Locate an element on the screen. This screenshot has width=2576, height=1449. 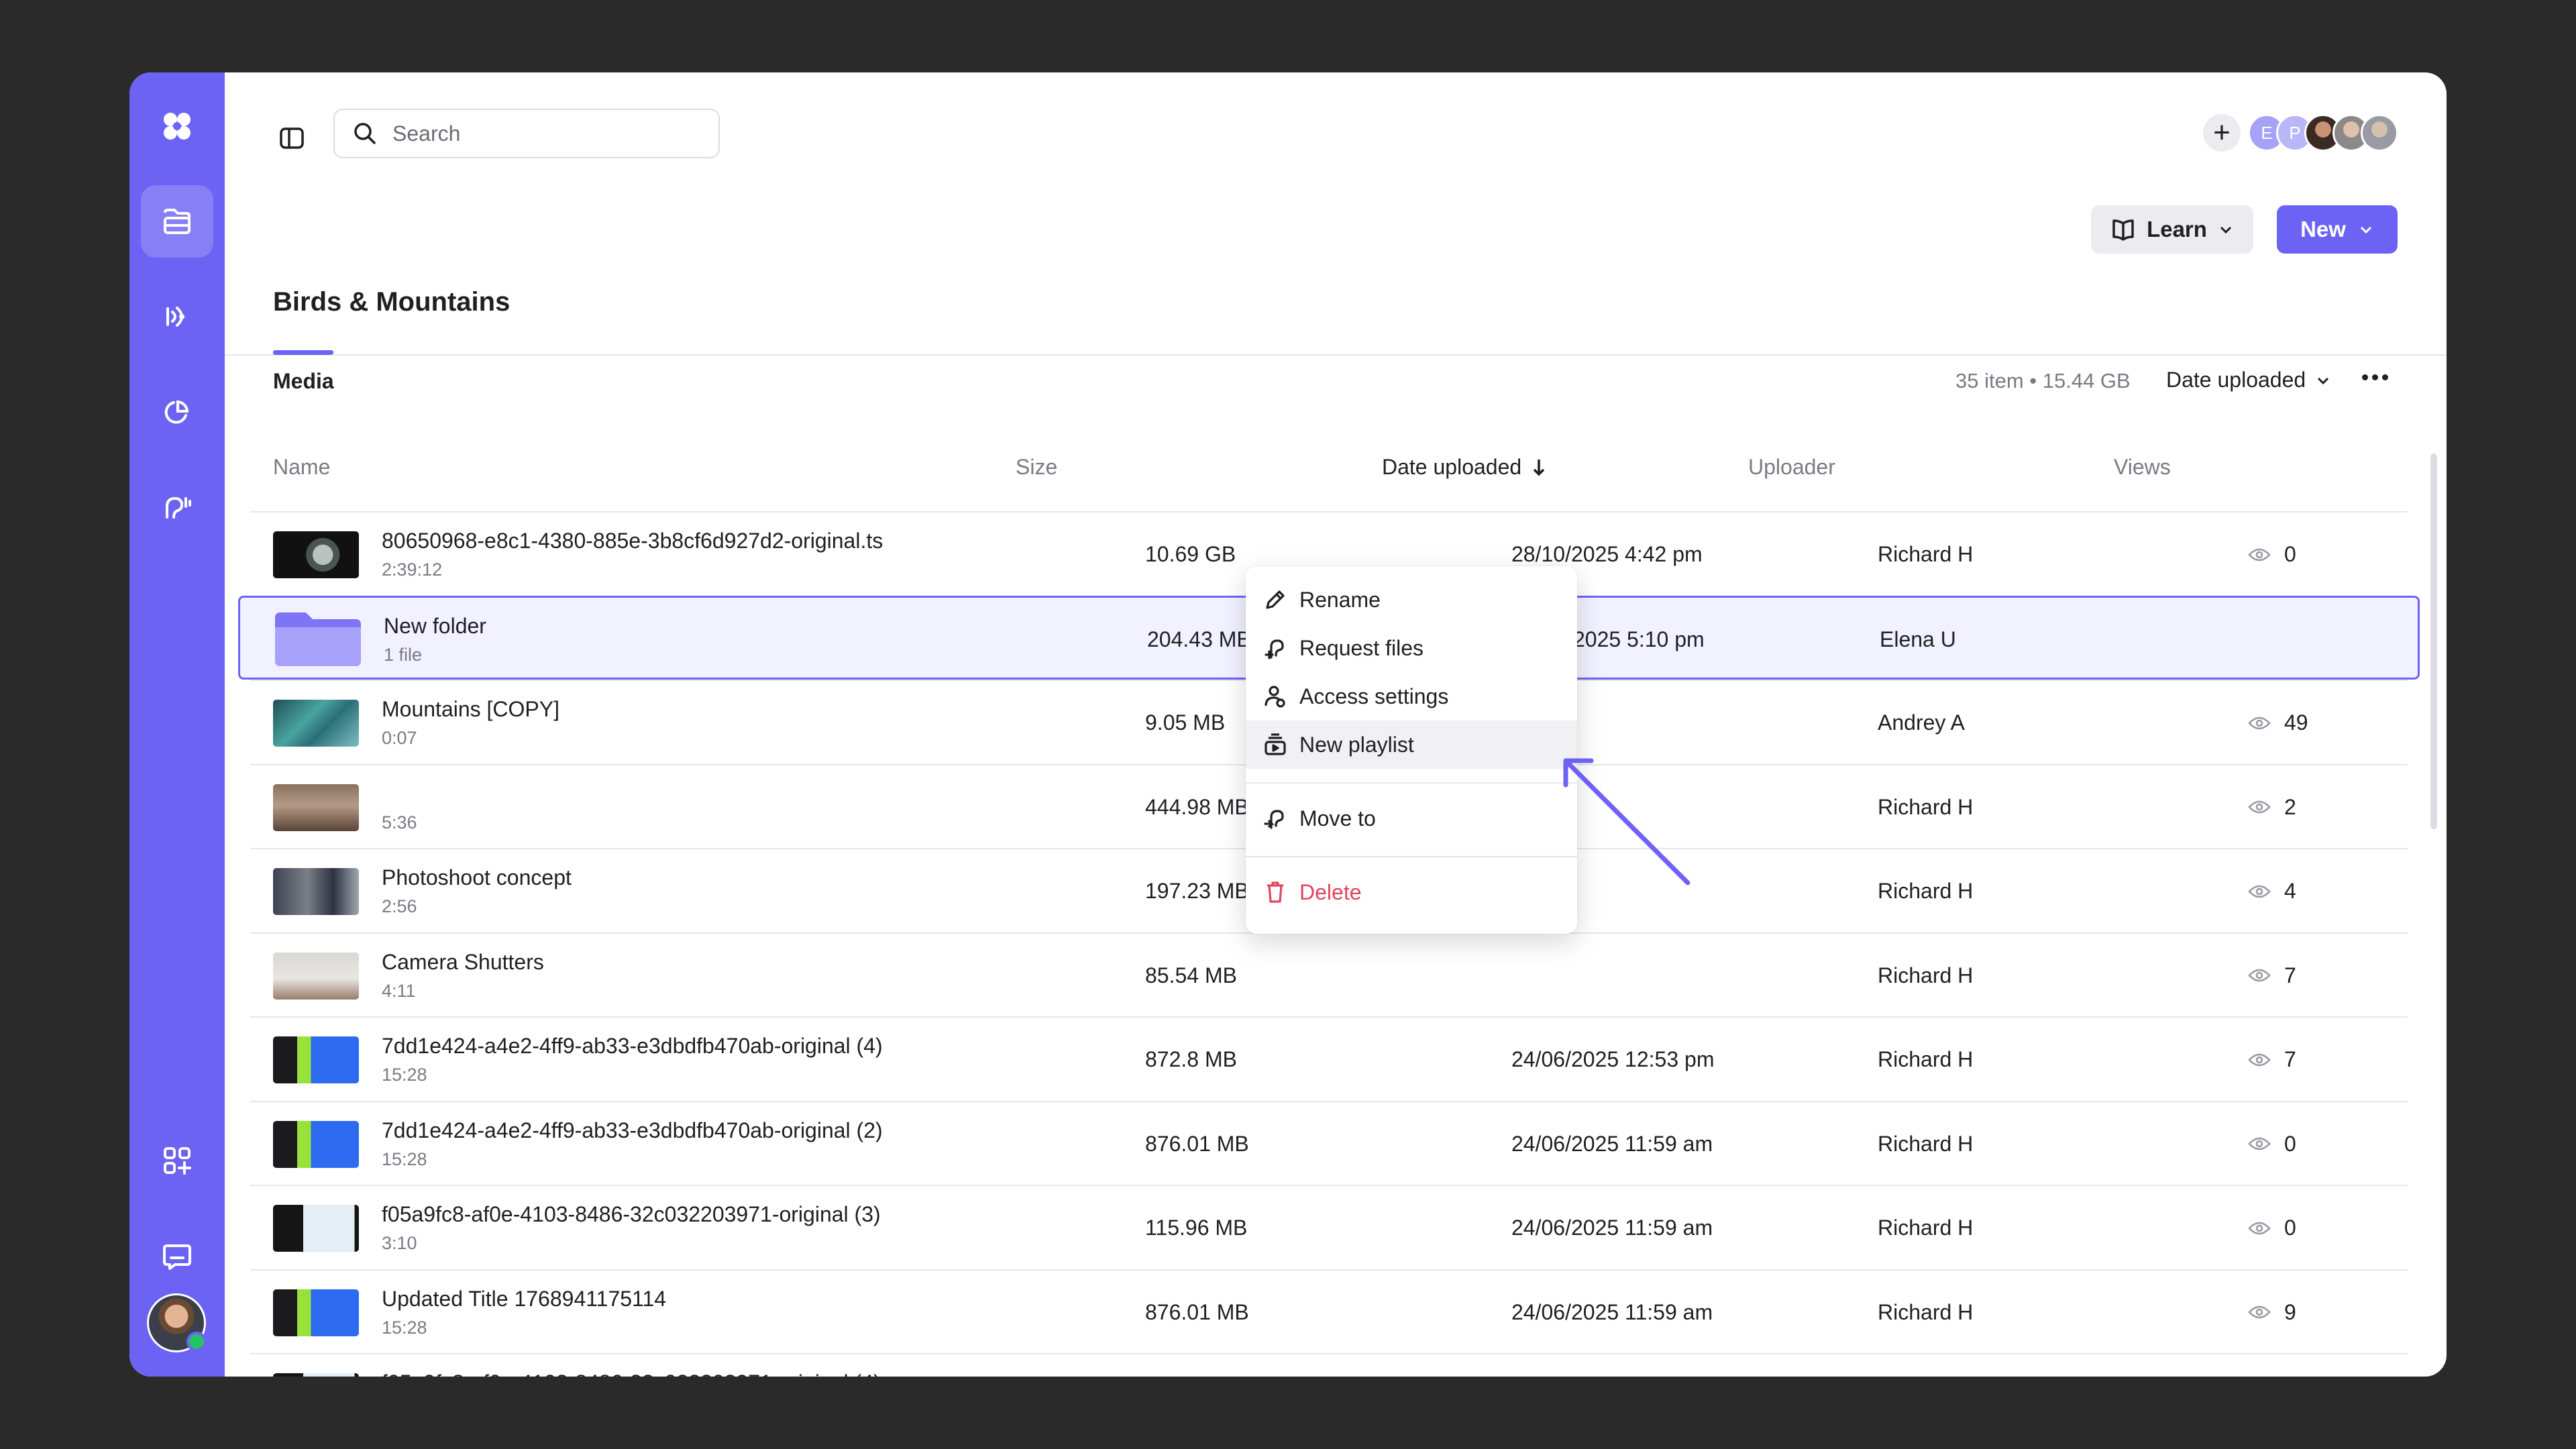
file-size: 876.01 MB is located at coordinates (1197, 1143).